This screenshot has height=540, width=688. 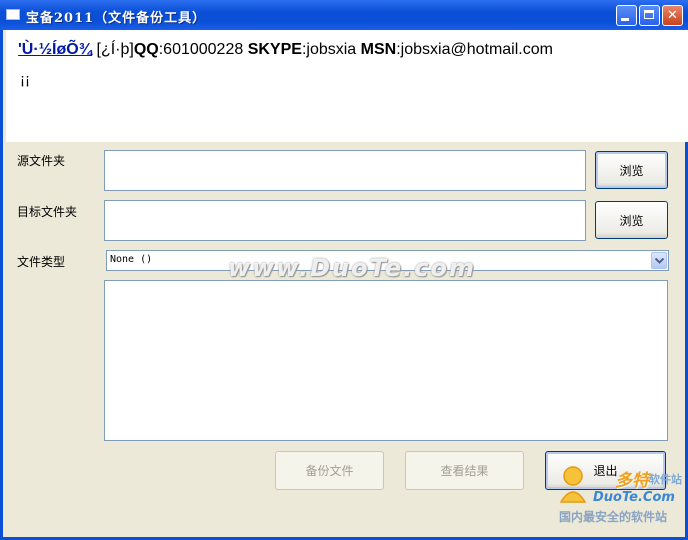 What do you see at coordinates (665, 479) in the screenshot?
I see `logo-subtitle: 软件站` at bounding box center [665, 479].